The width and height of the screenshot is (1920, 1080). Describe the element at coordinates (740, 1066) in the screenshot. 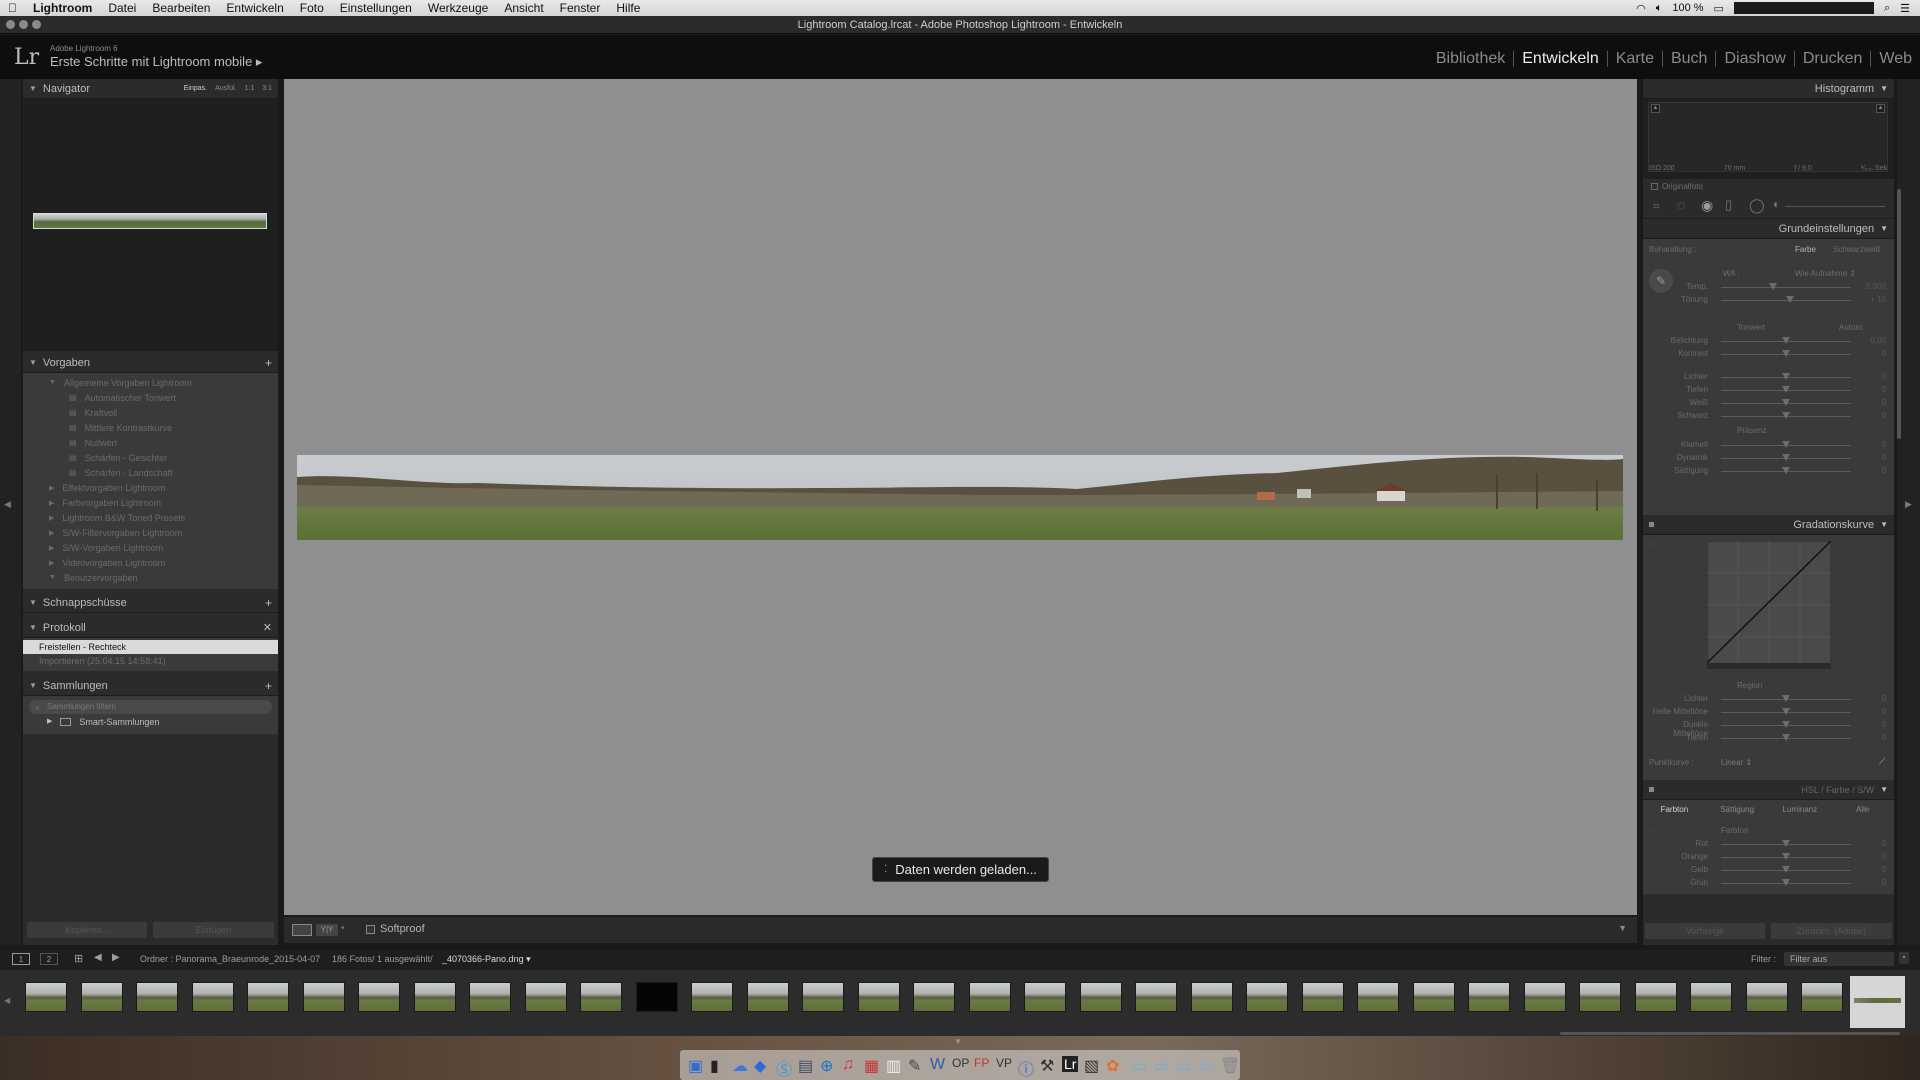

I see `cloud-icon: ☁` at that location.